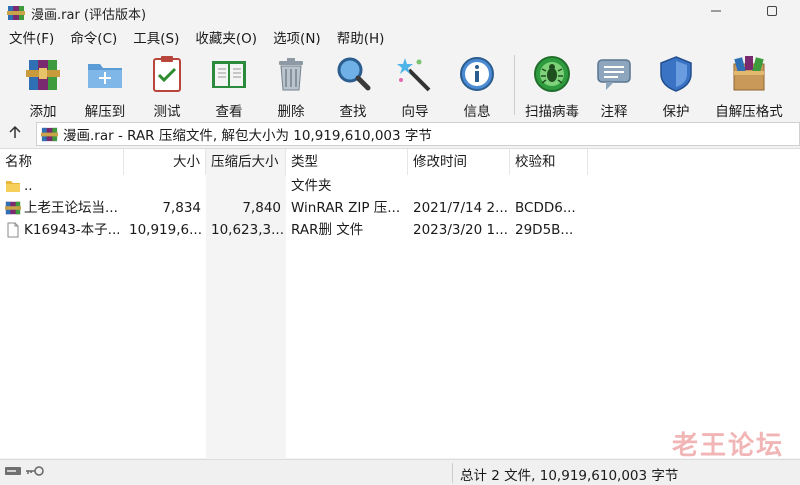  Describe the element at coordinates (514, 85) in the screenshot. I see `toolbar-separator` at that location.